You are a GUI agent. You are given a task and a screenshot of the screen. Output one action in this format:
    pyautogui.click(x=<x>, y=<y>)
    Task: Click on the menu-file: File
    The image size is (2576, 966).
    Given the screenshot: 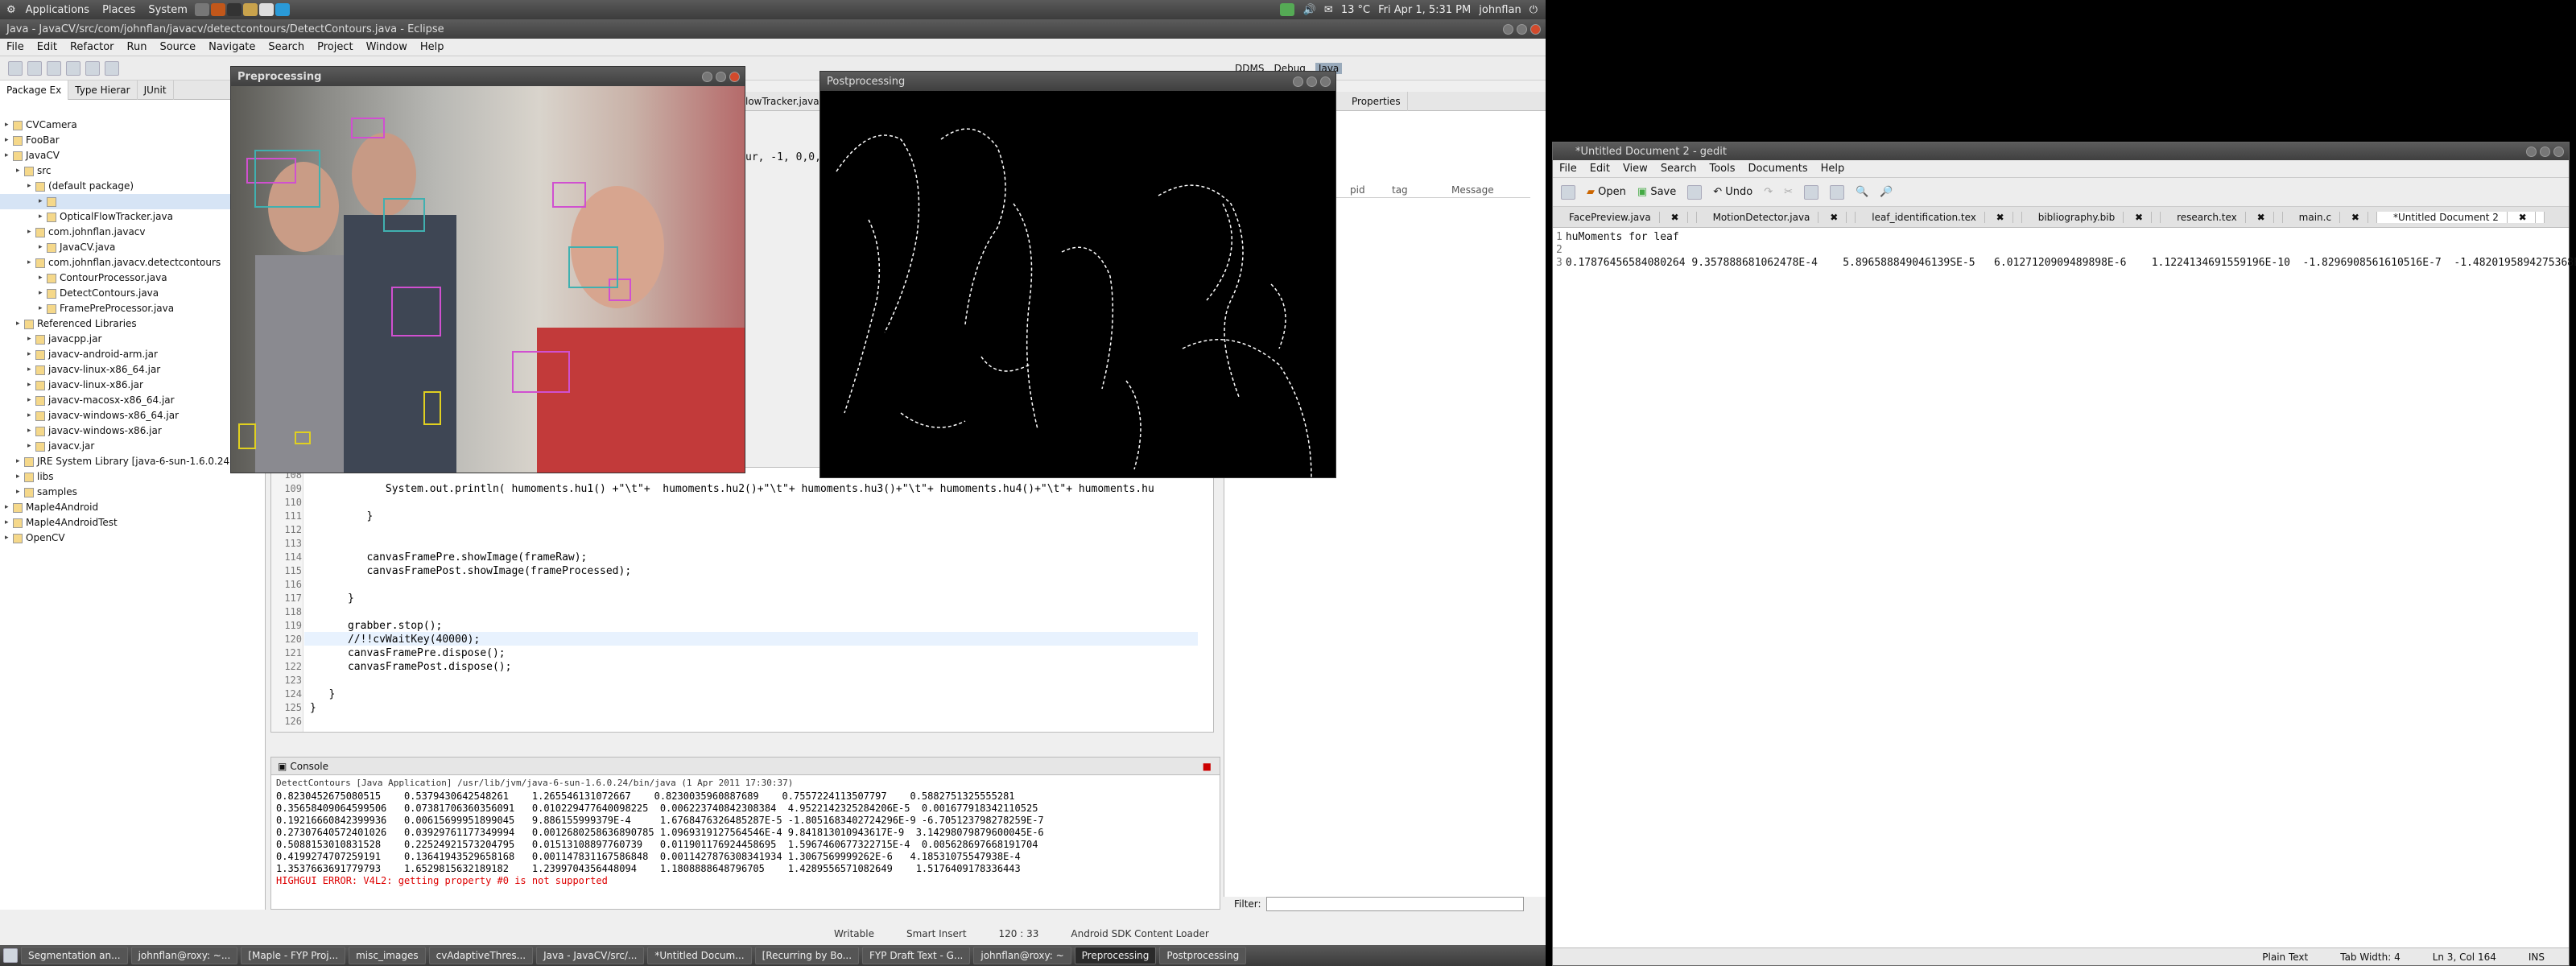 What is the action you would take?
    pyautogui.click(x=15, y=47)
    